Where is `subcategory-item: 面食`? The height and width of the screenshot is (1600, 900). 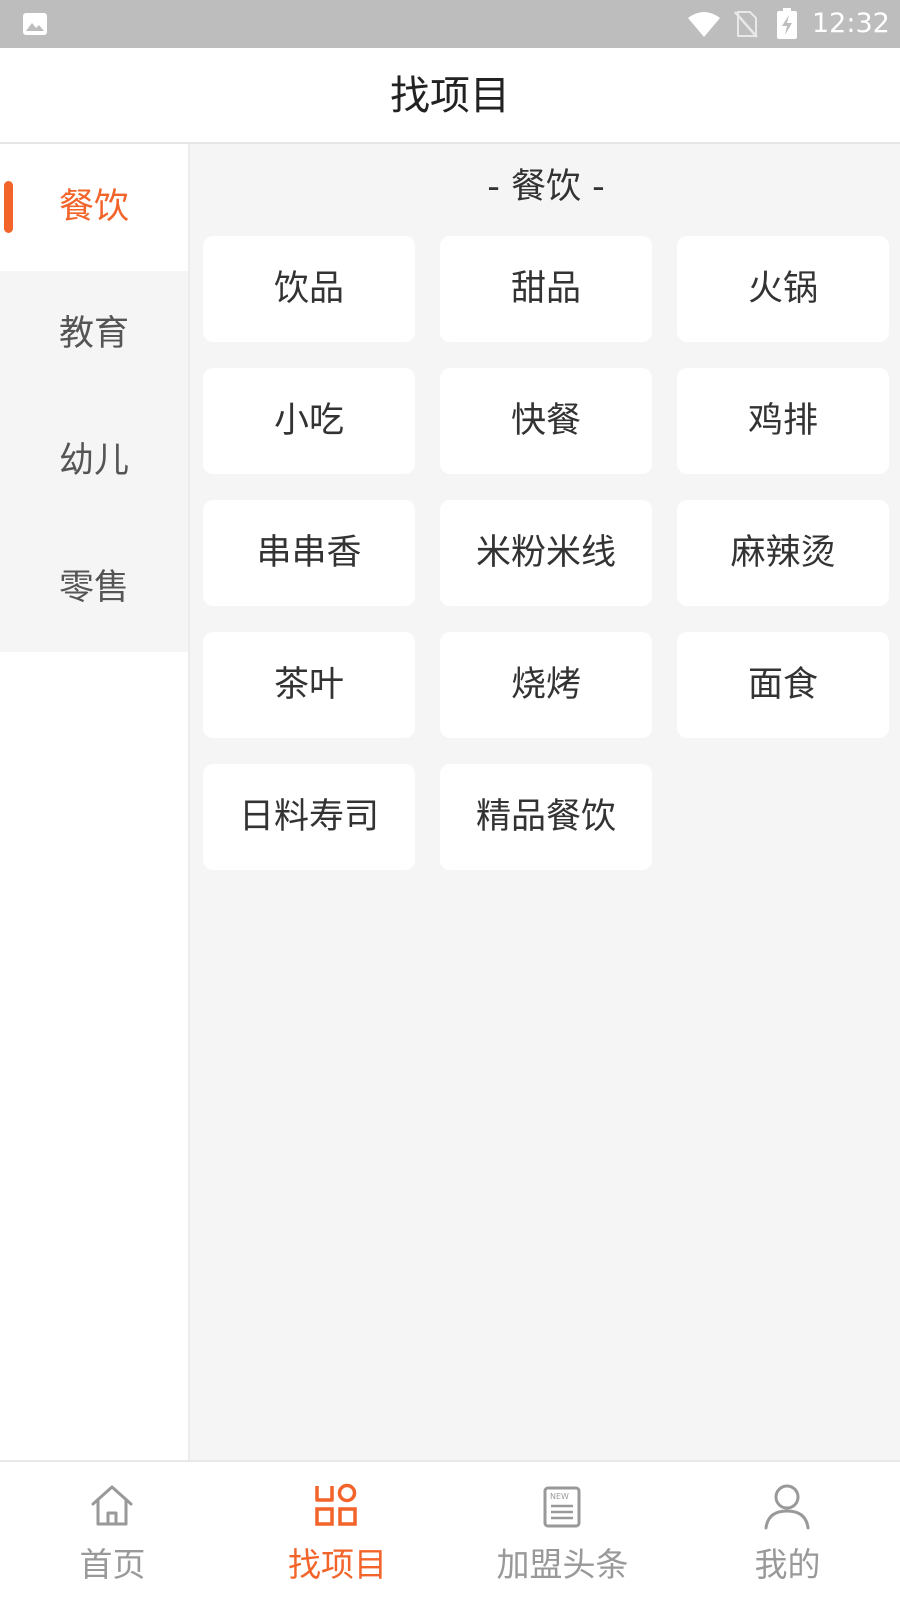
subcategory-item: 面食 is located at coordinates (783, 685).